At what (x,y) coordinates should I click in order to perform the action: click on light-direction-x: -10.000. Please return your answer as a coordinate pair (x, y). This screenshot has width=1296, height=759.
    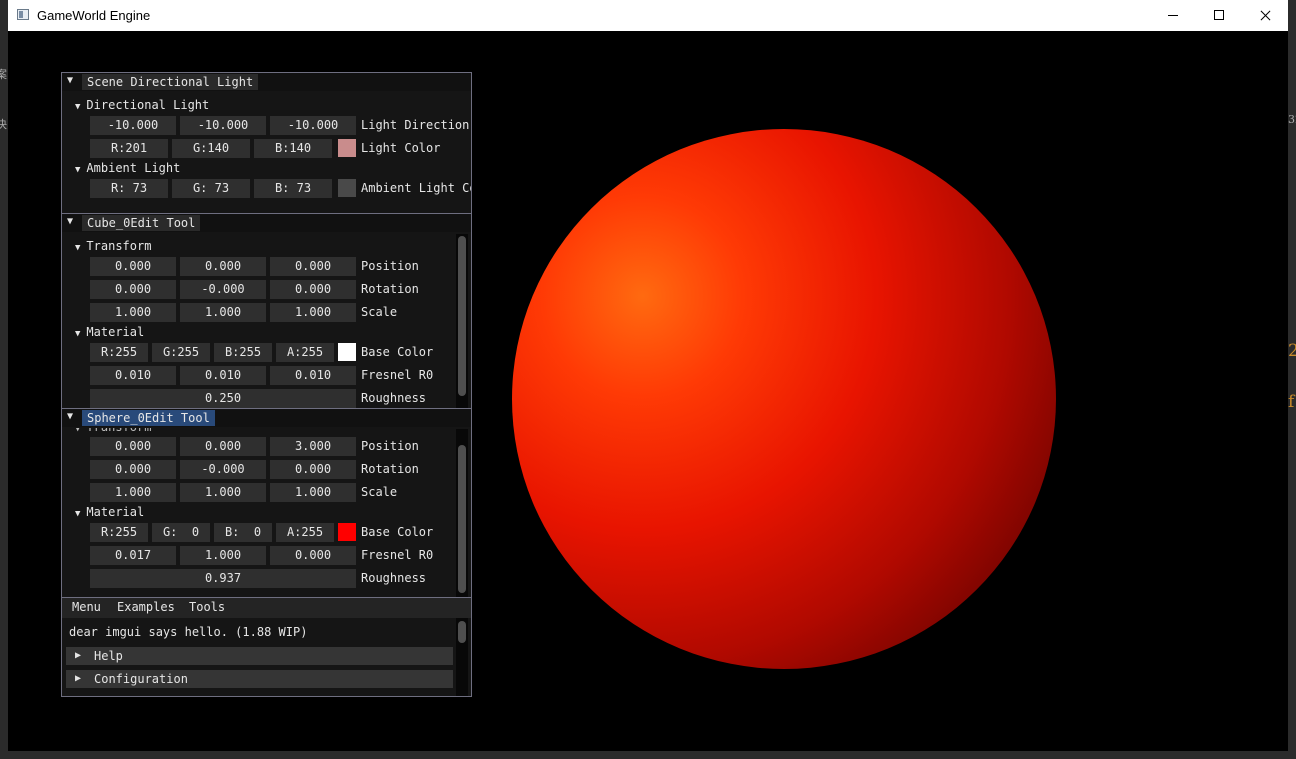
    Looking at the image, I should click on (133, 125).